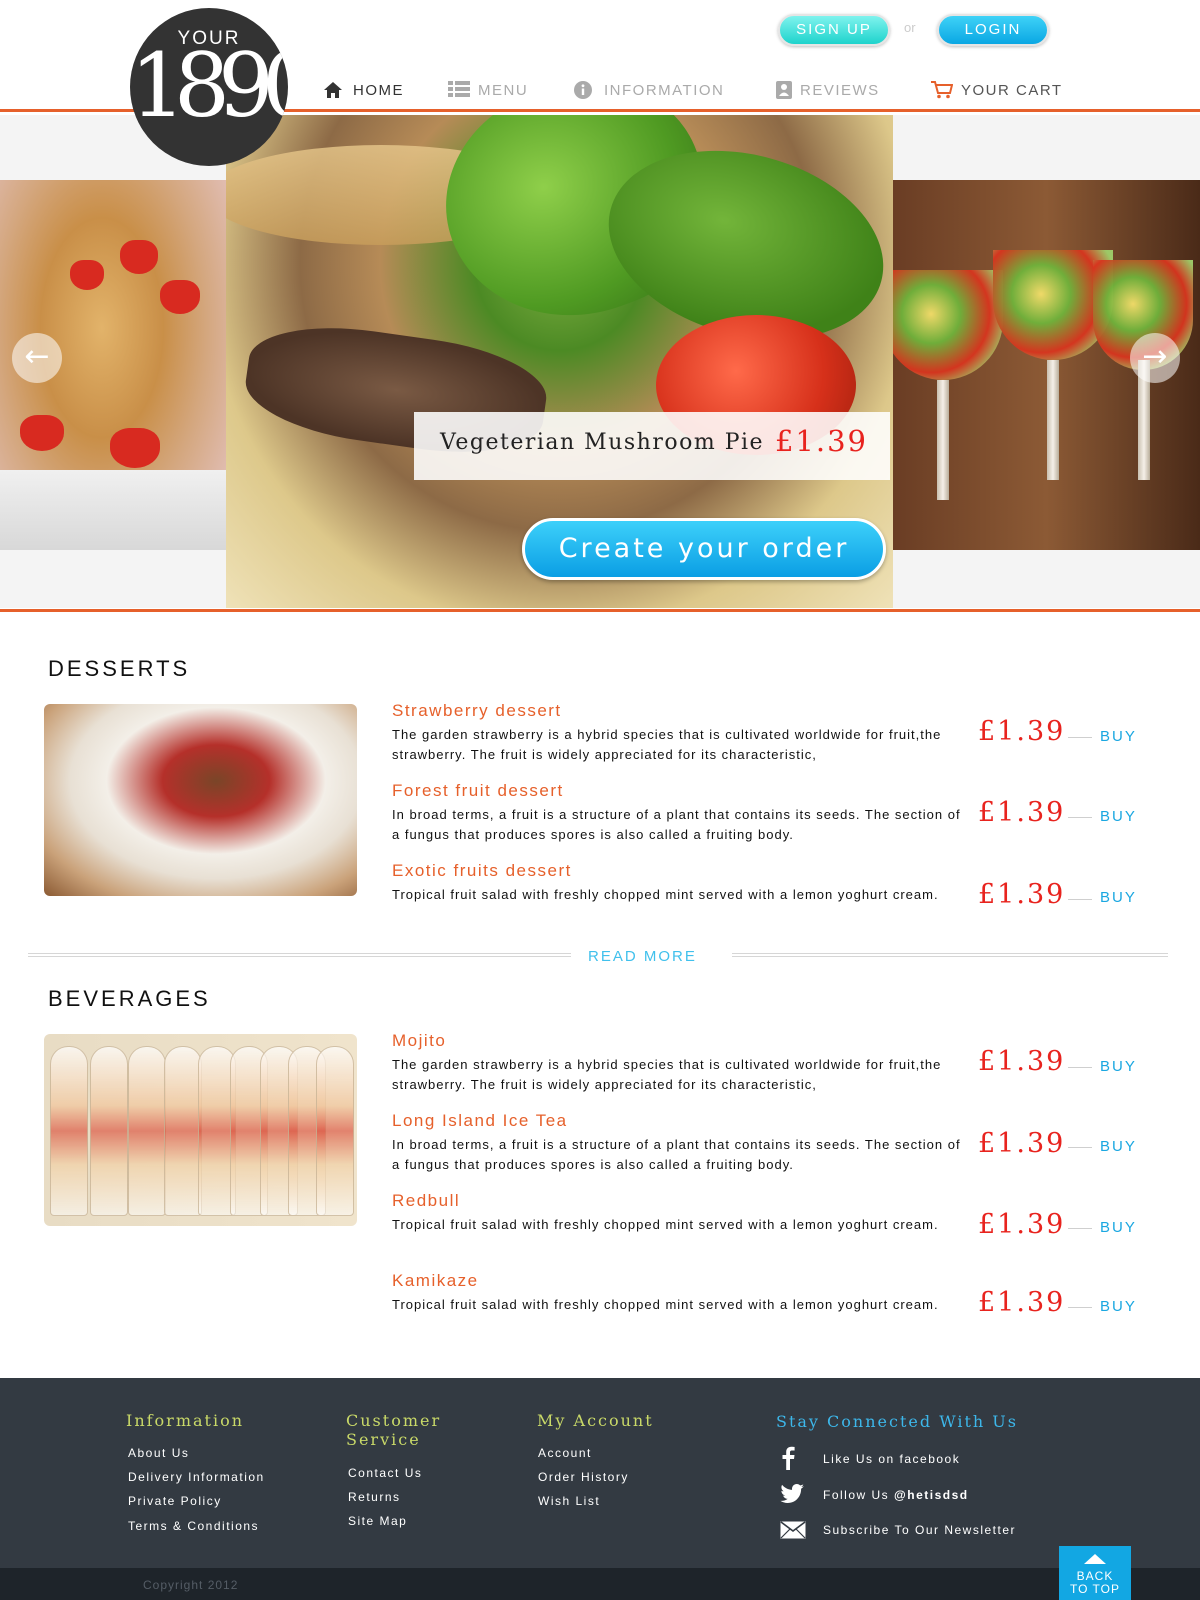 This screenshot has height=1600, width=1200. What do you see at coordinates (704, 549) in the screenshot?
I see `create-order-button: Create your order` at bounding box center [704, 549].